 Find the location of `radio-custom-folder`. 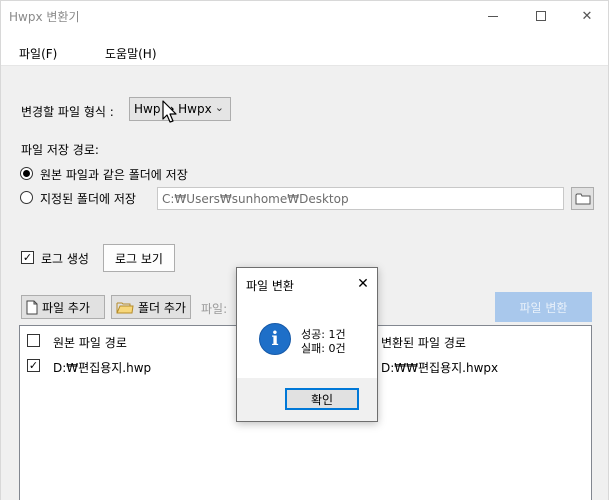

radio-custom-folder is located at coordinates (26, 197).